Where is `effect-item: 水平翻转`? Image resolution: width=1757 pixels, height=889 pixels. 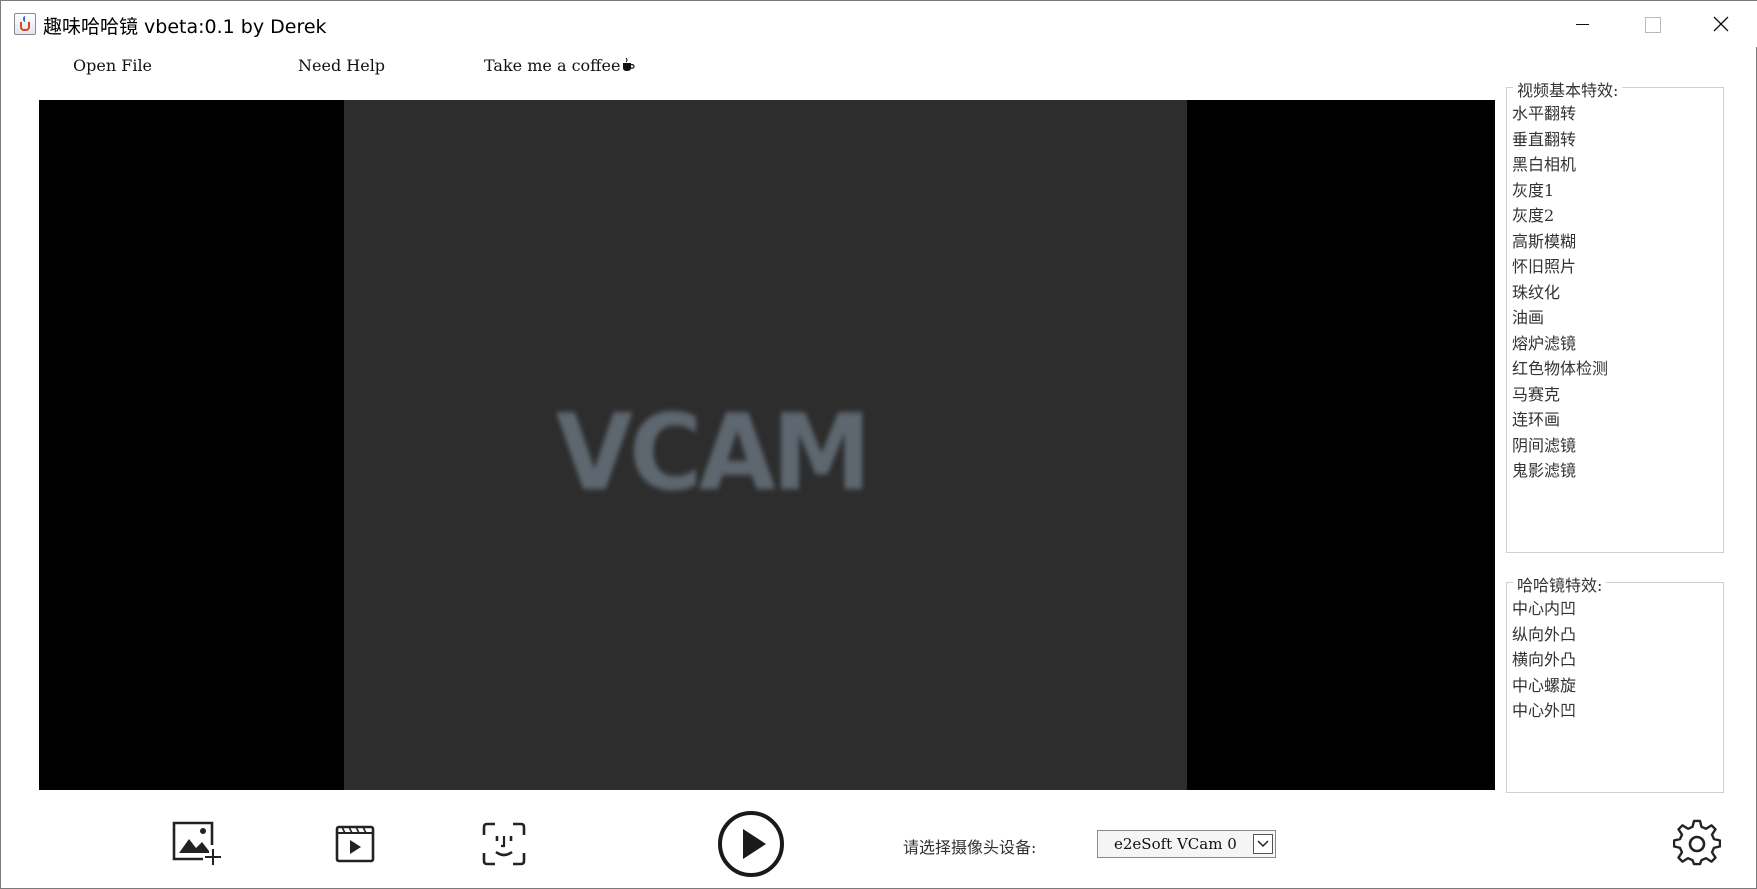 effect-item: 水平翻转 is located at coordinates (1560, 115).